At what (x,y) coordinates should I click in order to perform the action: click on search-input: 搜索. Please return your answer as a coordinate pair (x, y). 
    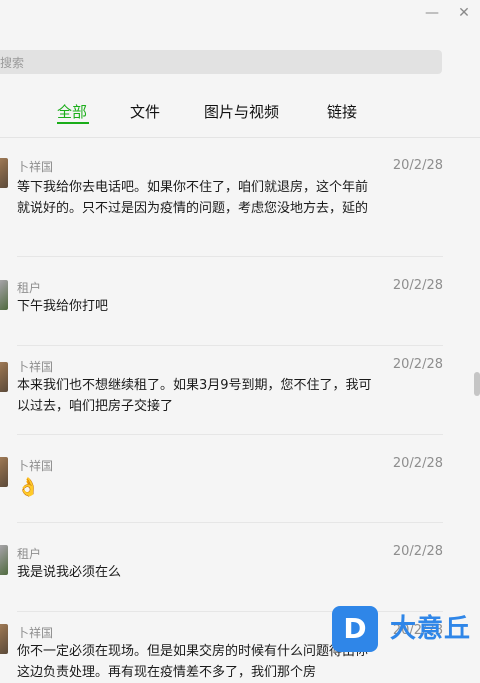
    Looking at the image, I should click on (221, 62).